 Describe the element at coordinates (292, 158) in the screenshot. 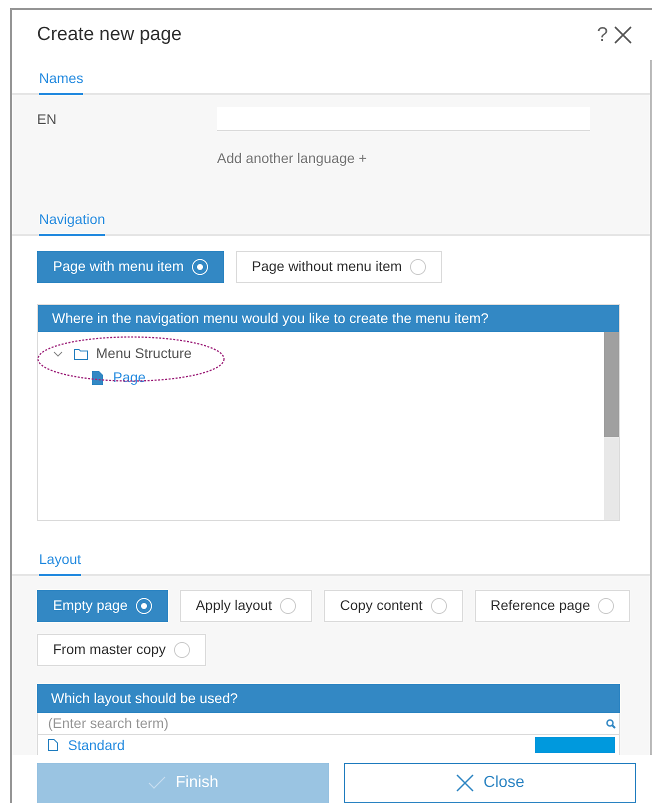

I see `add-language-link: Add another language +` at that location.